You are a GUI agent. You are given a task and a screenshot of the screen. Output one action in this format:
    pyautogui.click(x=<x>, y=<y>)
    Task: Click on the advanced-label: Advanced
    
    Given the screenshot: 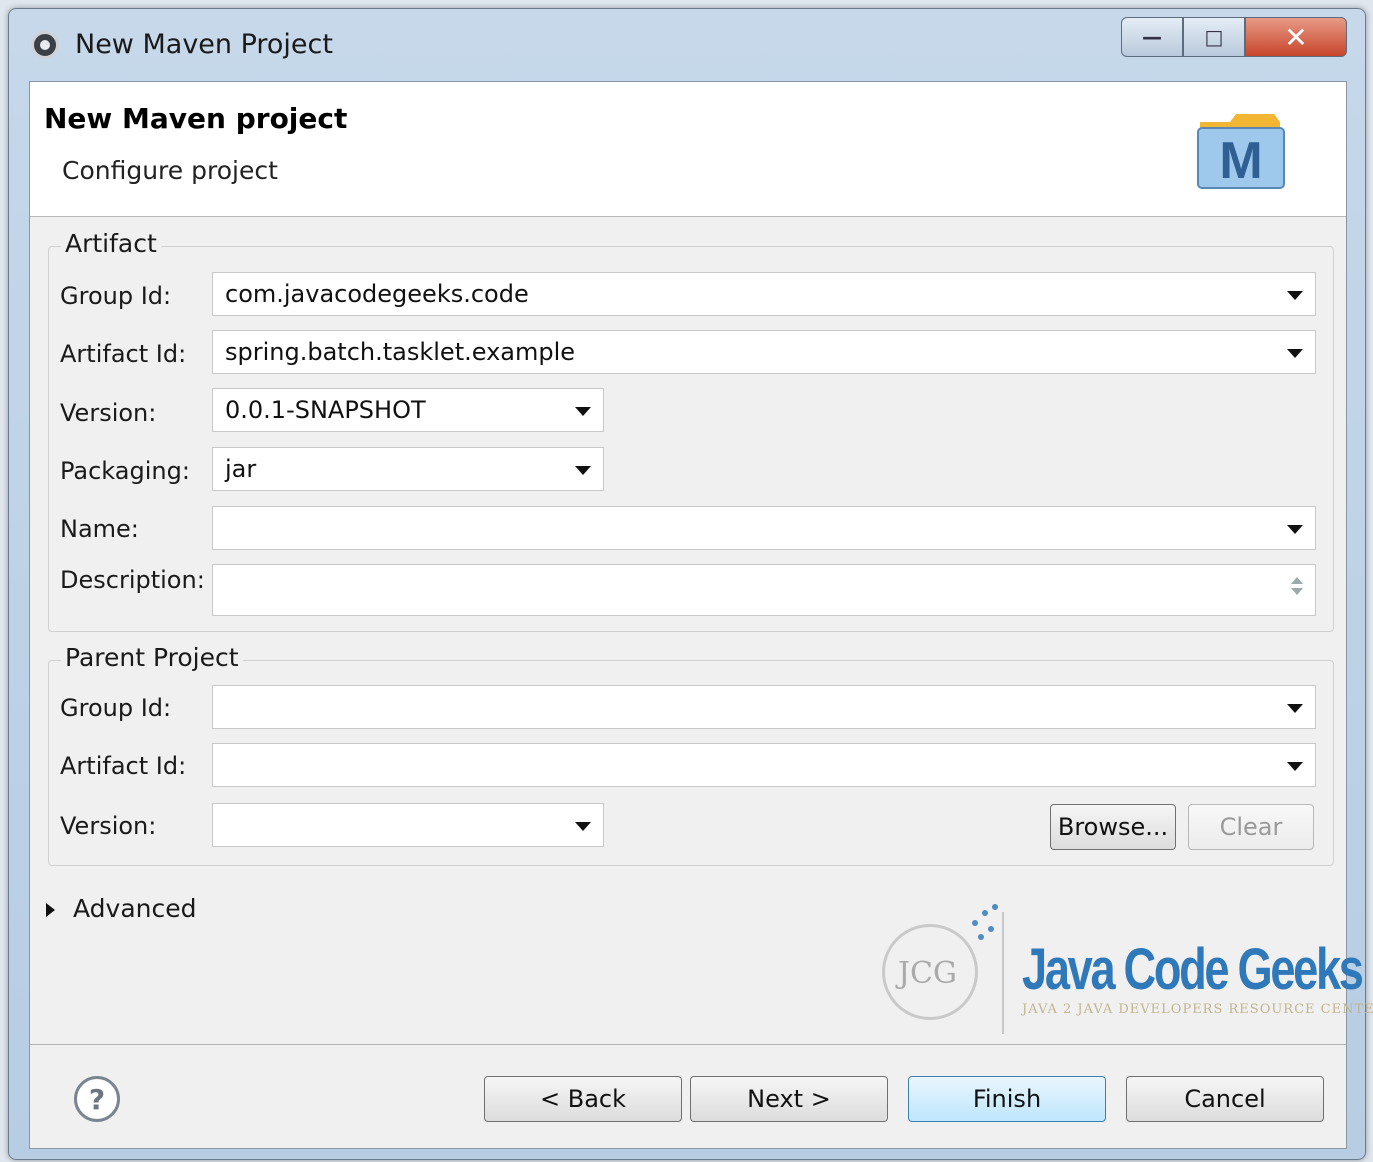 What is the action you would take?
    pyautogui.click(x=135, y=908)
    